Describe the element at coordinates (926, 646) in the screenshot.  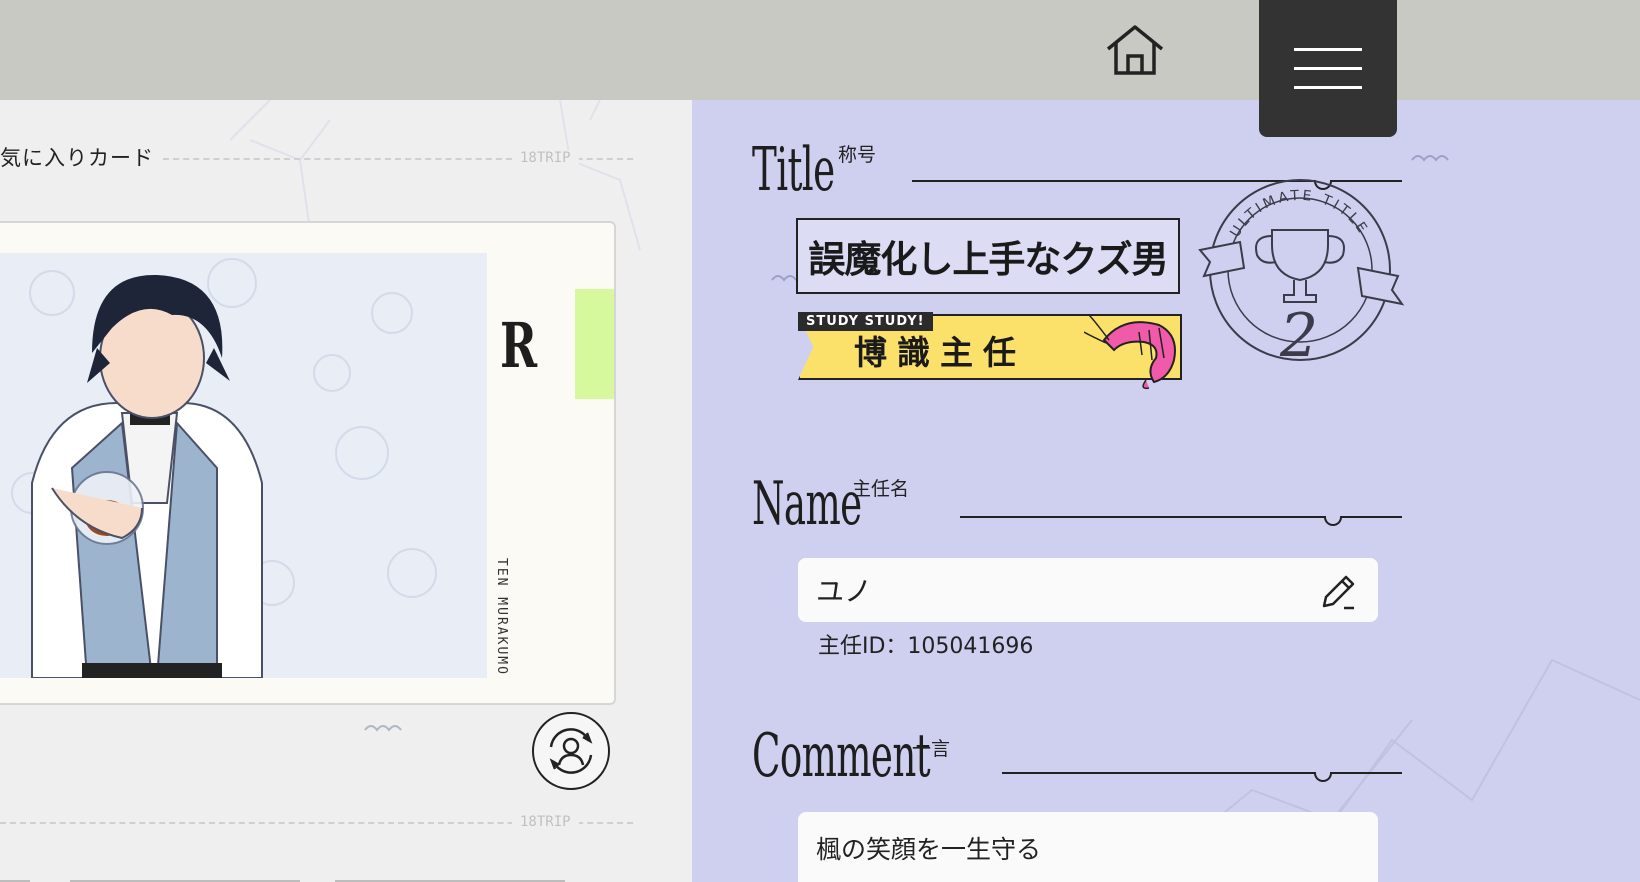
I see `user-id-label: 主任ID：105041696` at that location.